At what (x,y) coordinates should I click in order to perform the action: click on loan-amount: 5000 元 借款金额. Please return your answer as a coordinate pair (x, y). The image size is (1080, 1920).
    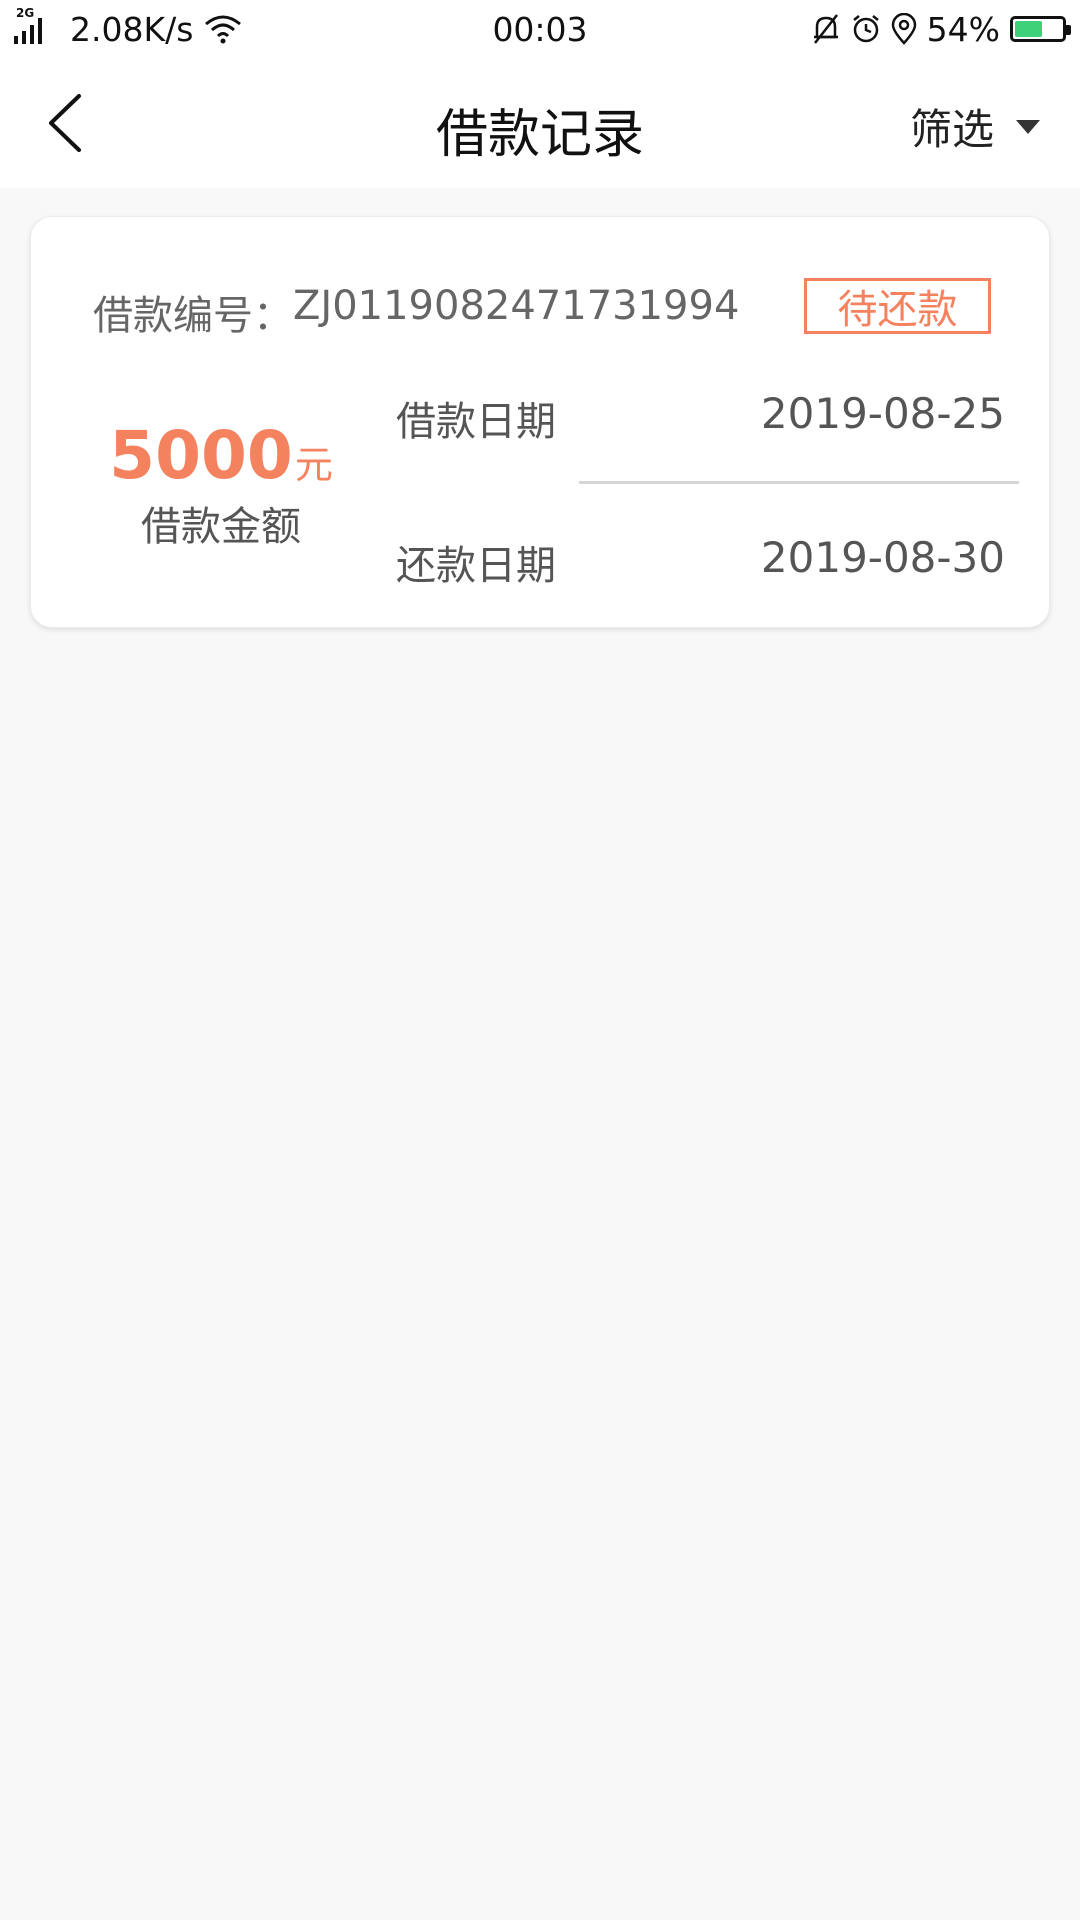
    Looking at the image, I should click on (221, 484).